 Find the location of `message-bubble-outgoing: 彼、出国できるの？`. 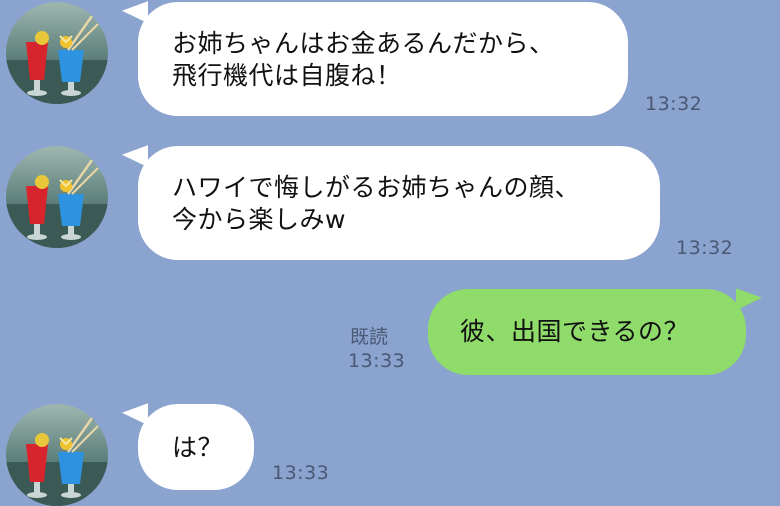

message-bubble-outgoing: 彼、出国できるの？ is located at coordinates (587, 332).